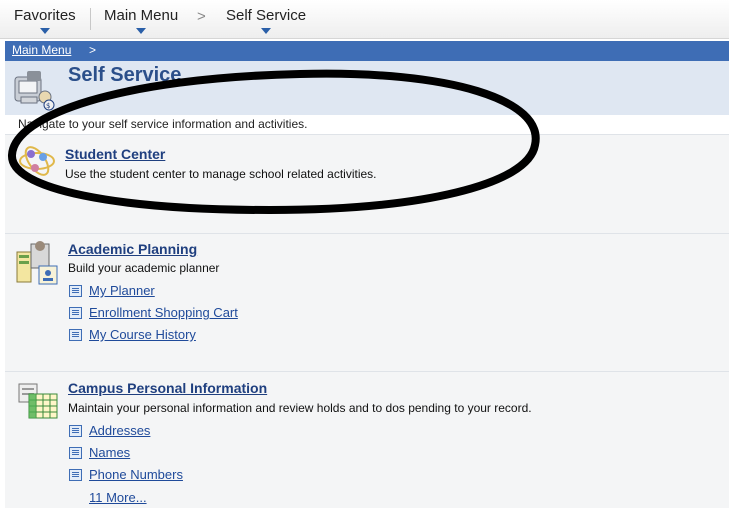  I want to click on phone-numbers-link: Phone Numbers, so click(136, 474).